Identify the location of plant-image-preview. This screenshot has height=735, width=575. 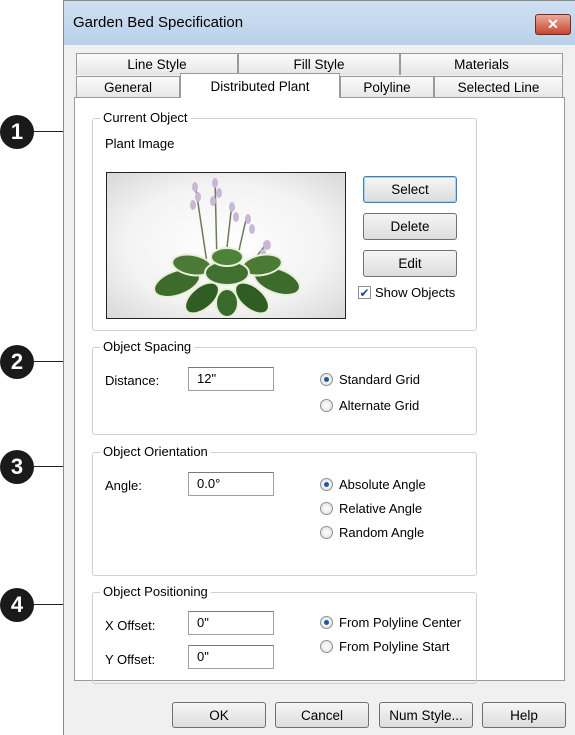
(226, 245).